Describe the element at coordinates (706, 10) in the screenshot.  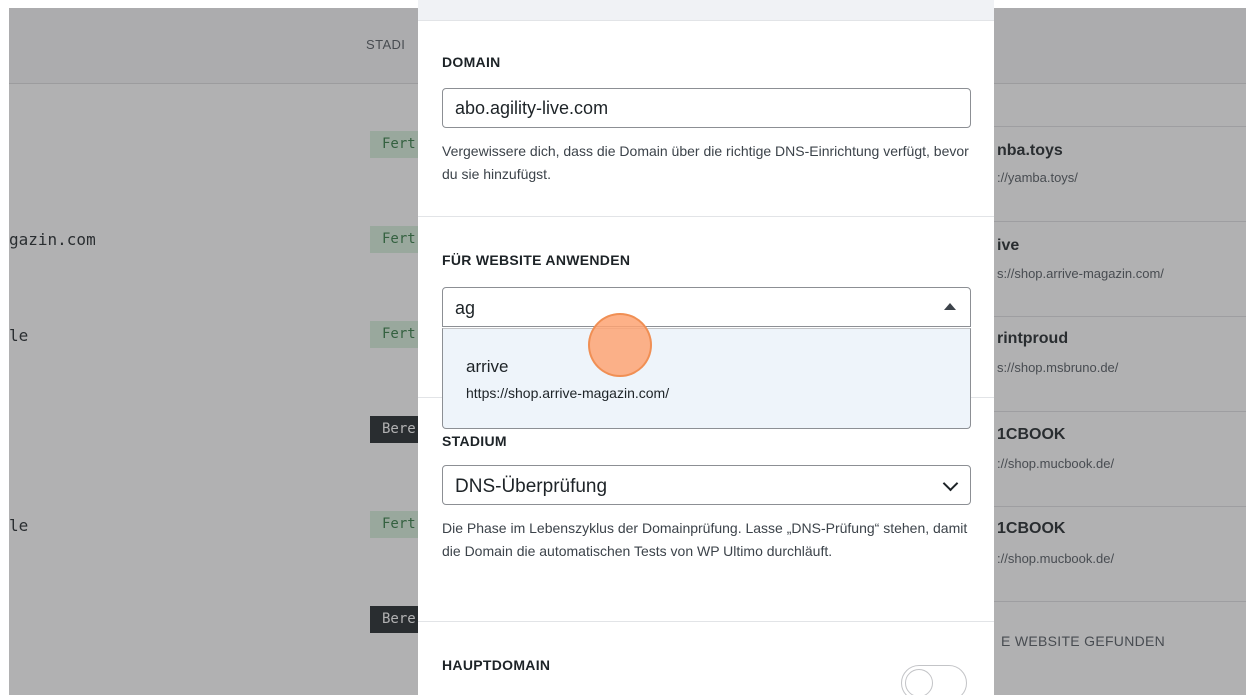
I see `modal-header-bar` at that location.